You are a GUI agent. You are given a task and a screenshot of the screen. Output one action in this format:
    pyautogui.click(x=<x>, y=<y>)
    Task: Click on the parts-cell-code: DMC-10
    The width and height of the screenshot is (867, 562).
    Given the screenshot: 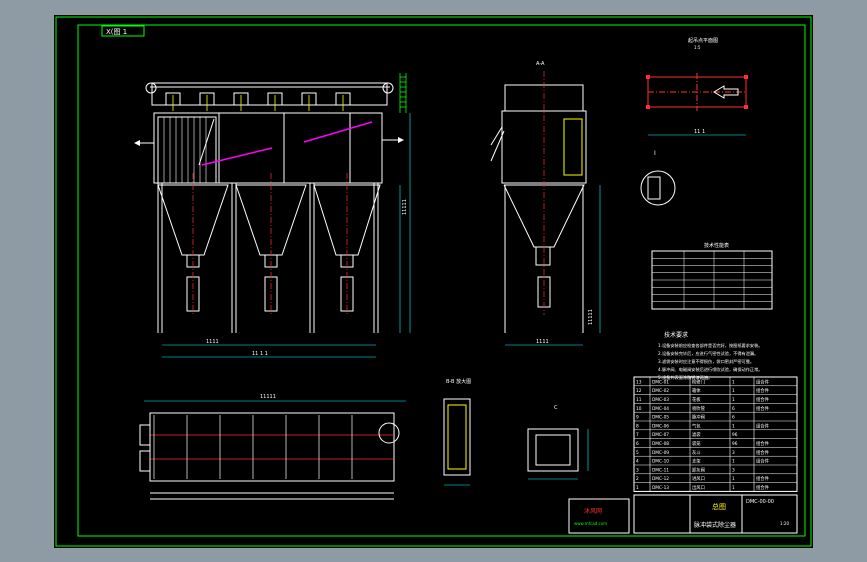 What is the action you would take?
    pyautogui.click(x=660, y=462)
    